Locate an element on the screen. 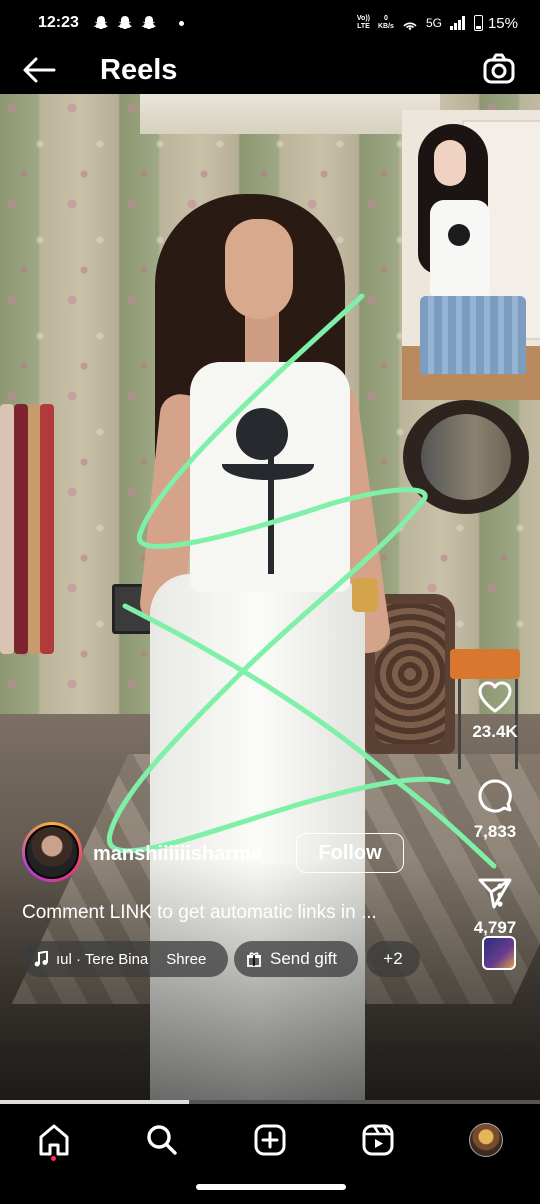 This screenshot has width=540, height=1204. reels-icon is located at coordinates (378, 1140).